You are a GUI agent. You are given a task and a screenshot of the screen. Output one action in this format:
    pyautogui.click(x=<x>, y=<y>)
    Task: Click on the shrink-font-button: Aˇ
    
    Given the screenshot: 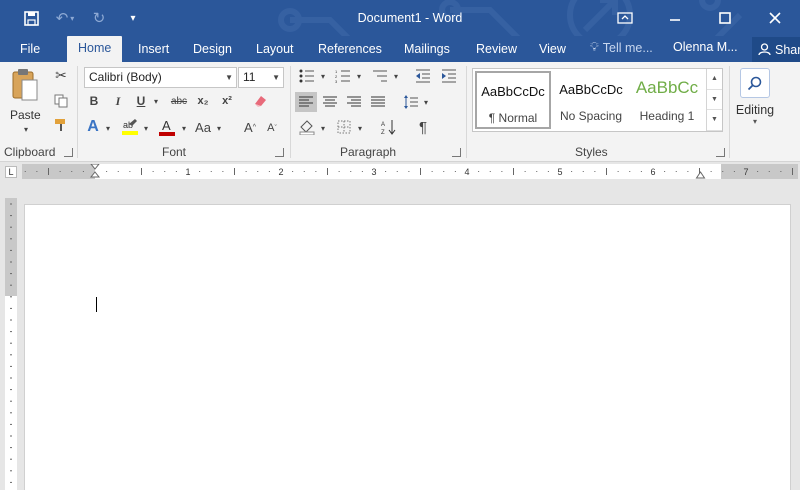 What is the action you would take?
    pyautogui.click(x=272, y=128)
    